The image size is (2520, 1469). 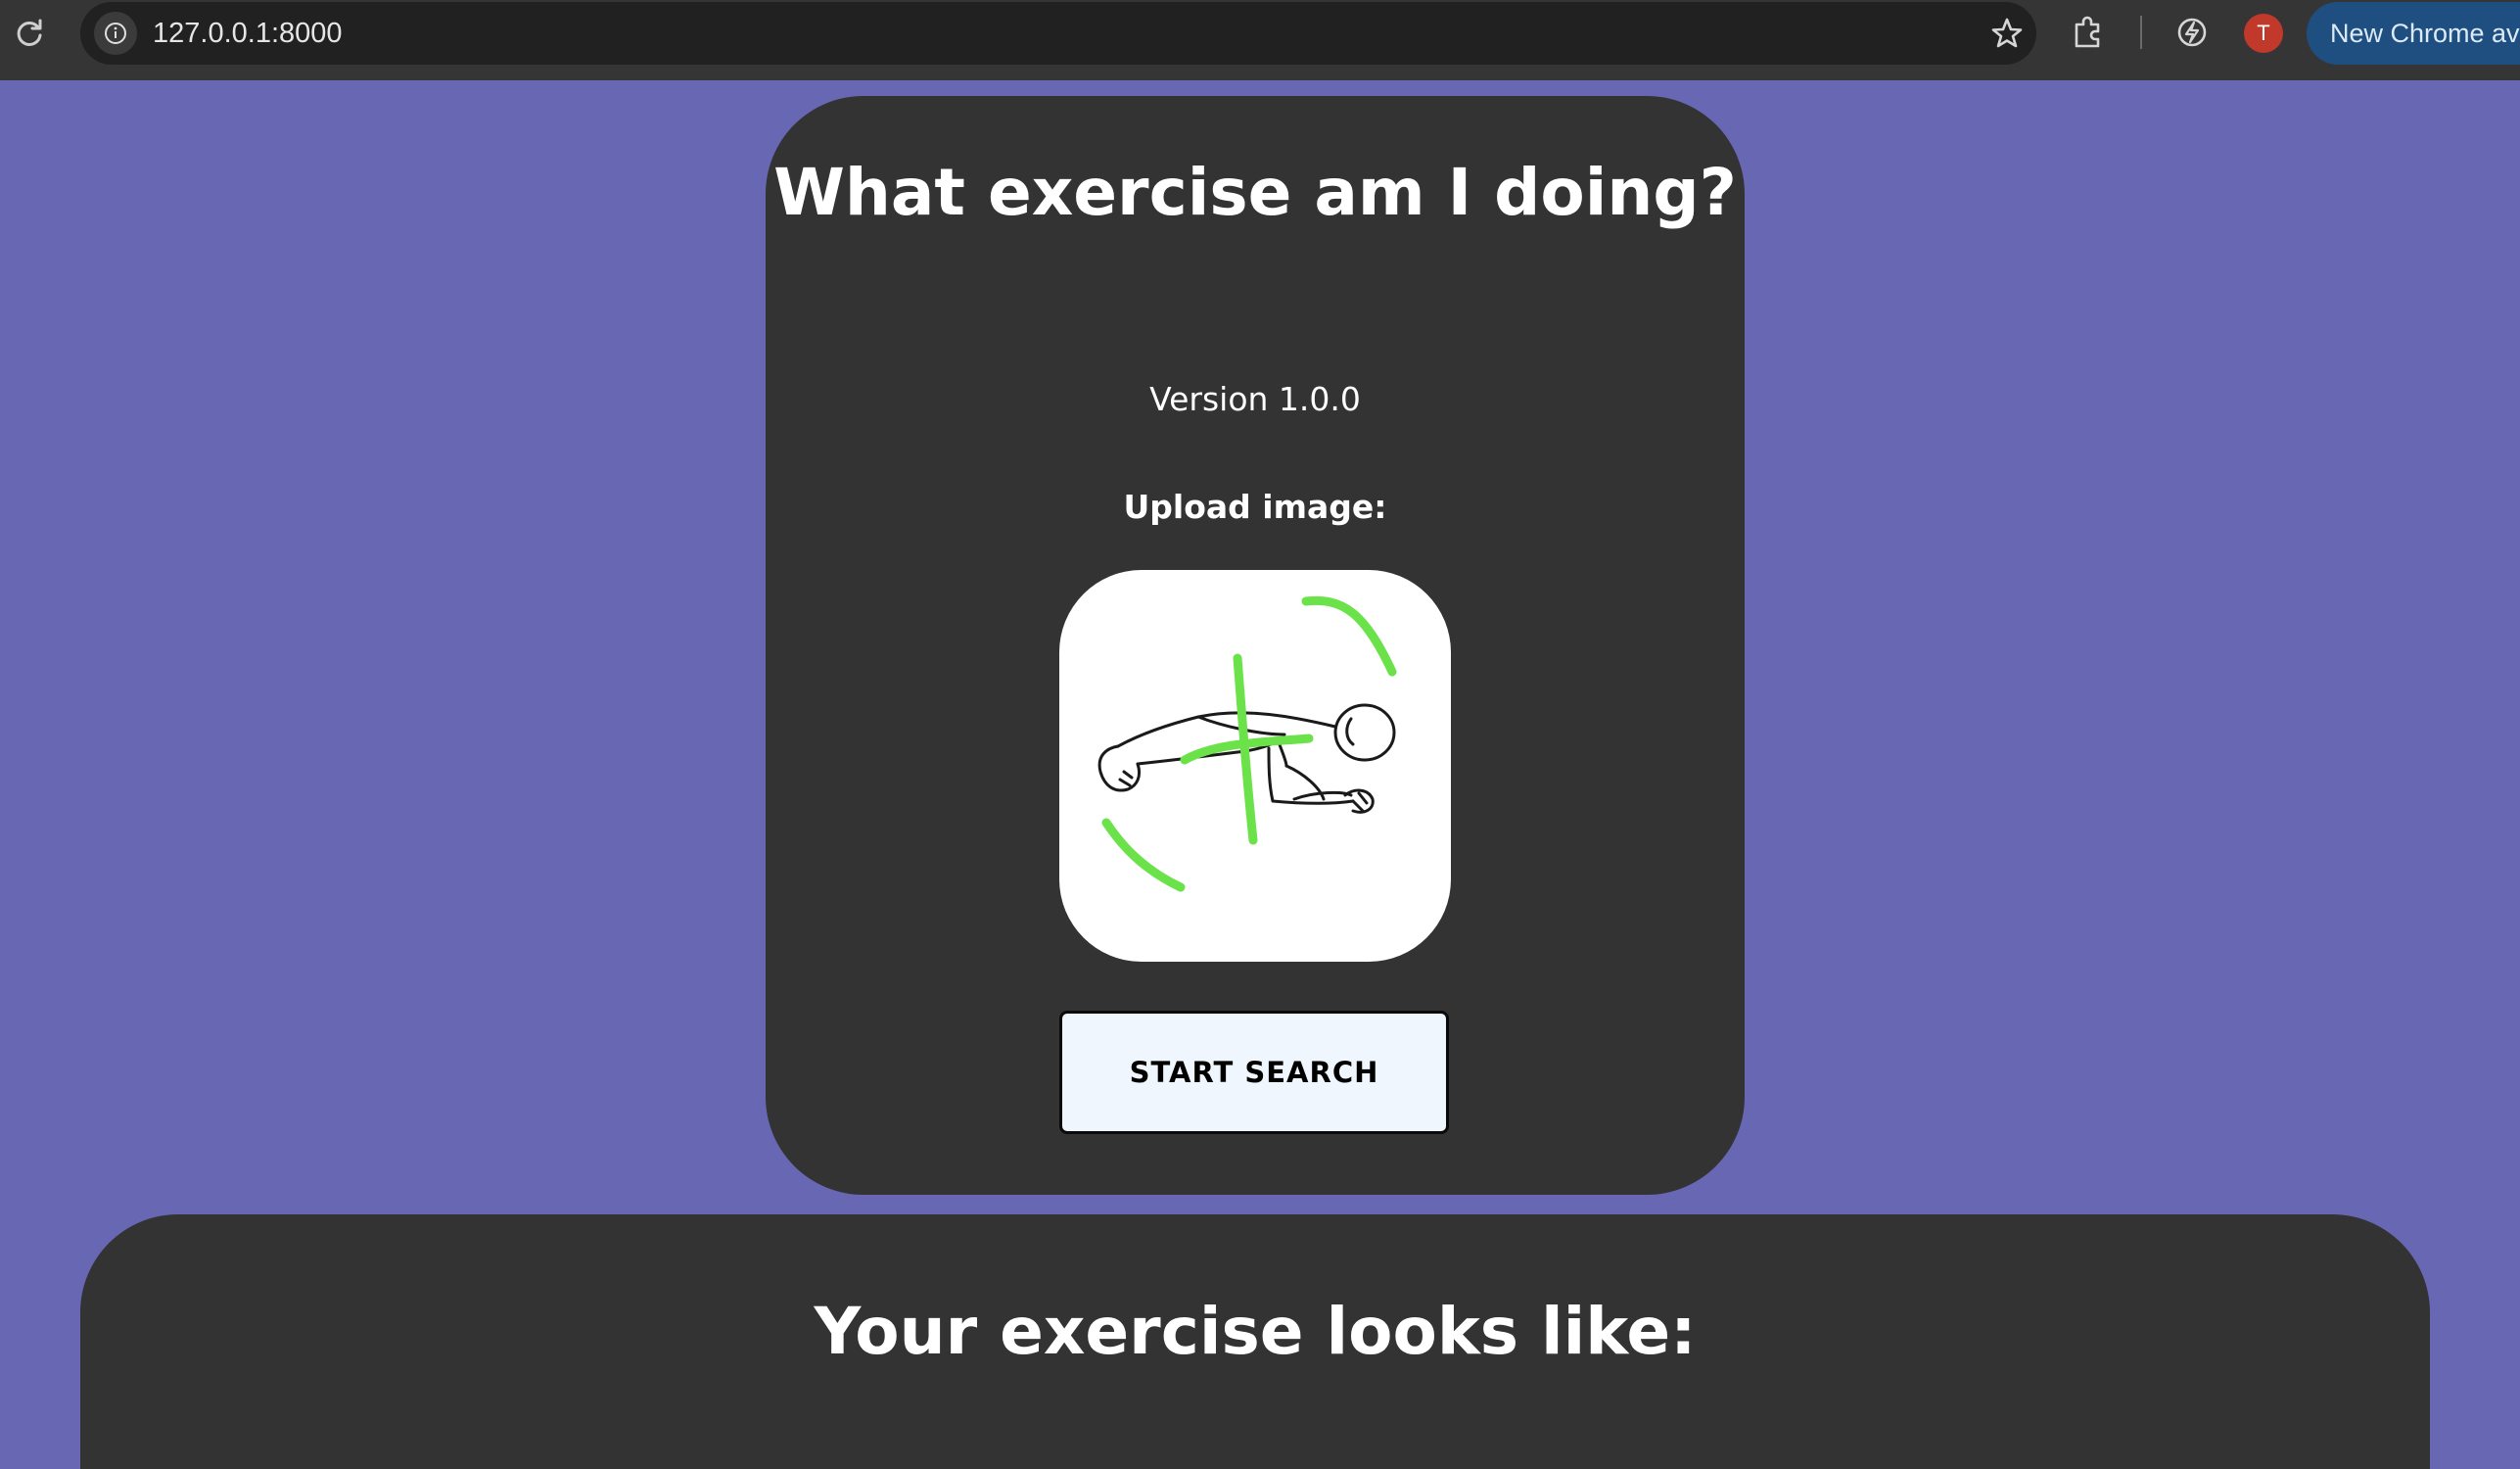 What do you see at coordinates (1255, 1331) in the screenshot?
I see `results-heading: Your exercise looks like:` at bounding box center [1255, 1331].